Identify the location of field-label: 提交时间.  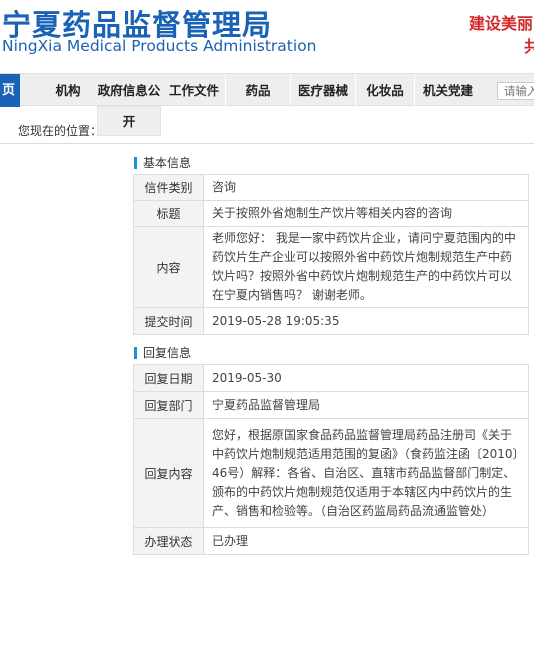
(168, 321).